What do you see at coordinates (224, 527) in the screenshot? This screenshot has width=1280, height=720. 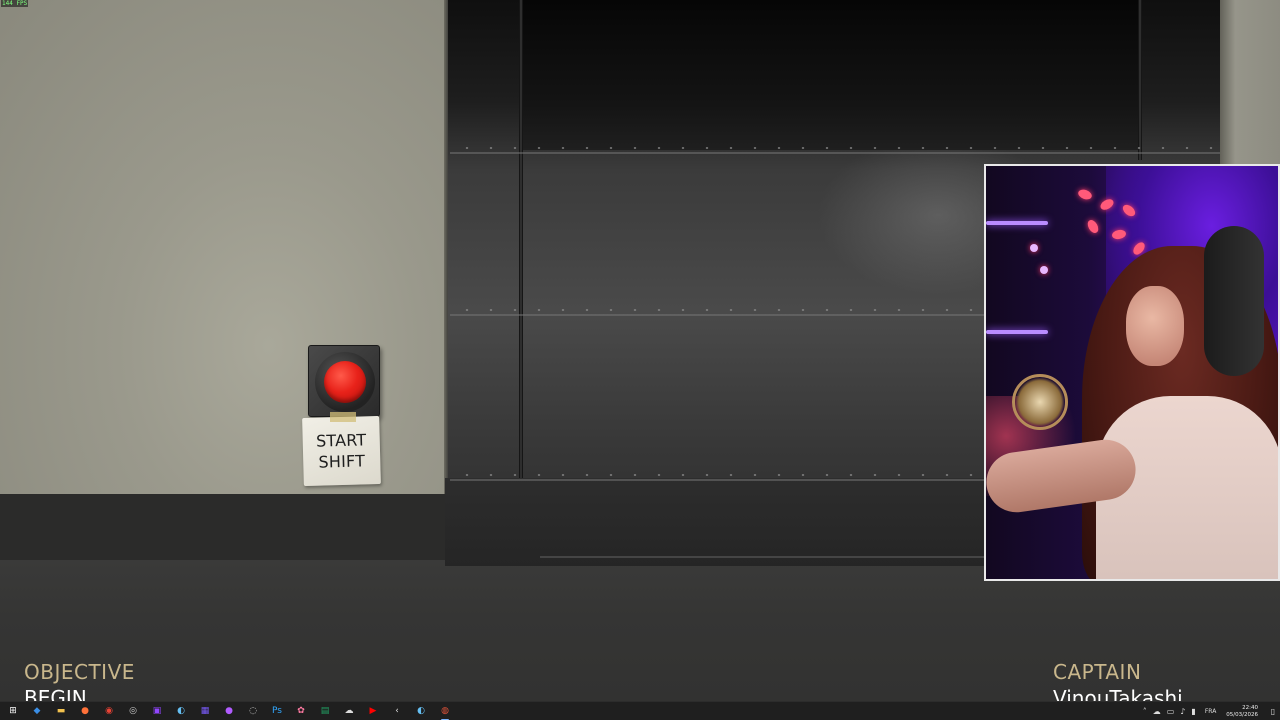 I see `wall-base` at bounding box center [224, 527].